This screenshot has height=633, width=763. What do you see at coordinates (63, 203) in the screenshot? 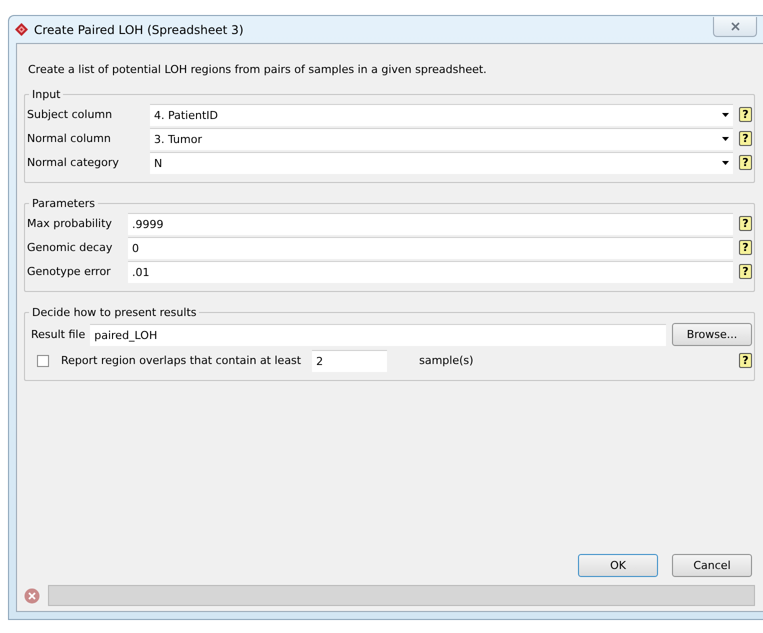
I see `group-title: Parameters` at bounding box center [63, 203].